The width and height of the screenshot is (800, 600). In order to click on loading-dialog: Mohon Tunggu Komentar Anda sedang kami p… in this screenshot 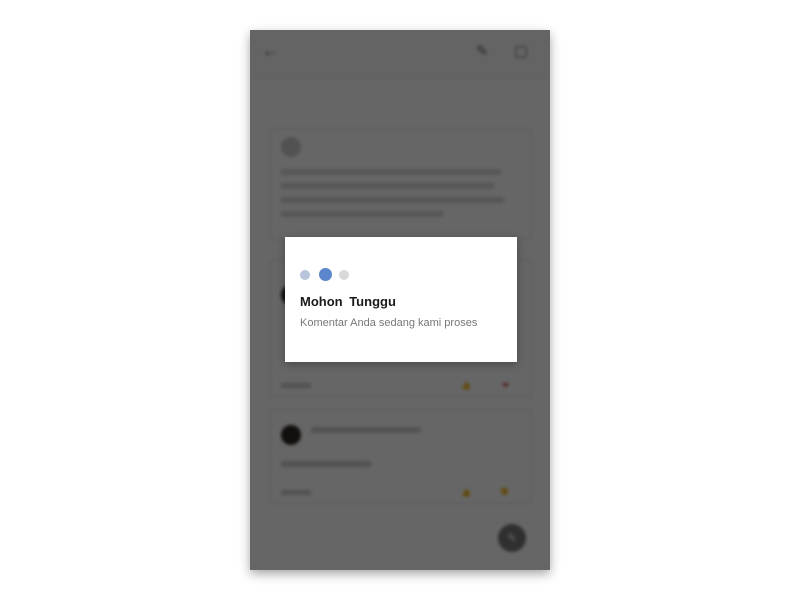, I will do `click(401, 299)`.